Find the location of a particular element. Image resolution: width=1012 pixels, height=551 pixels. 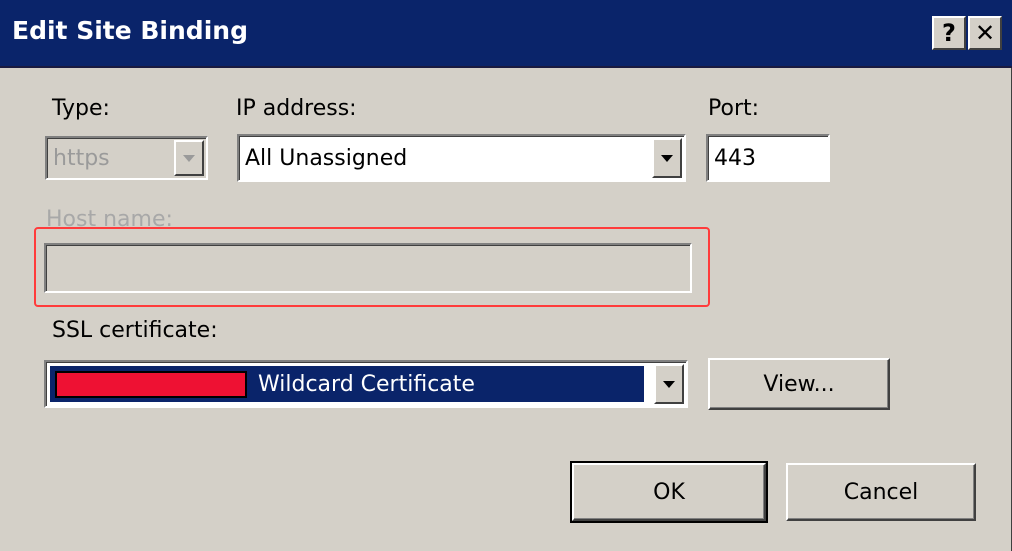

port-value: 443 is located at coordinates (735, 158).